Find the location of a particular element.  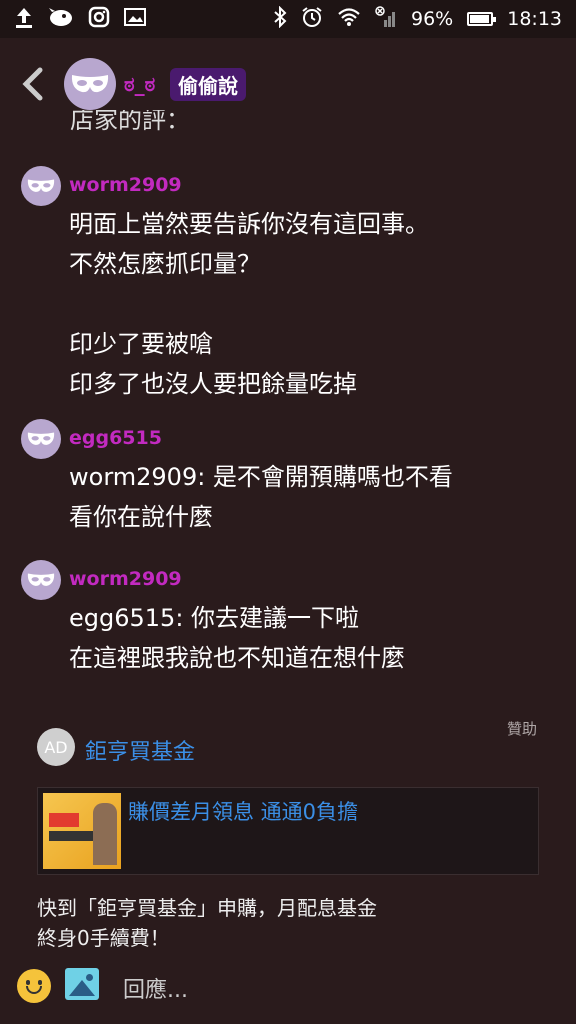

header-badge: 偷偷說 is located at coordinates (208, 84).